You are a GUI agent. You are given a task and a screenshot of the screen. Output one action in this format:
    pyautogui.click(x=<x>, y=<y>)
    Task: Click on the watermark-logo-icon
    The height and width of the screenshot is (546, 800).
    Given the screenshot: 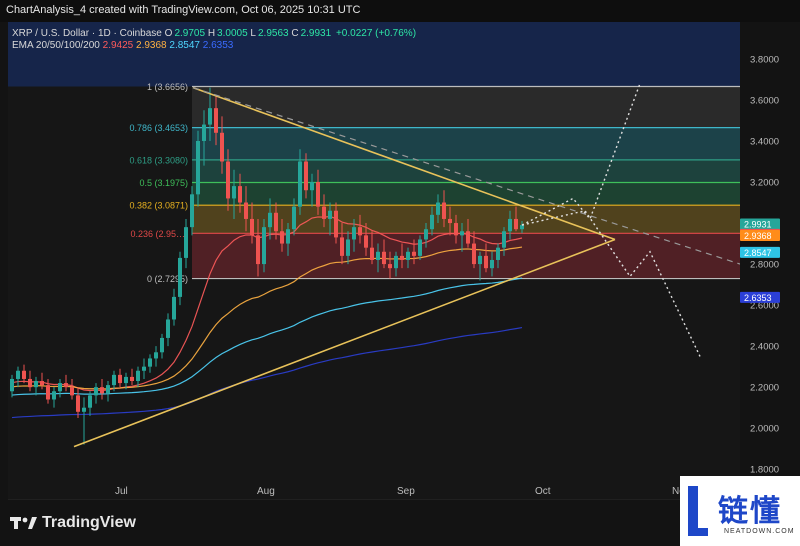 What is the action you would take?
    pyautogui.click(x=698, y=511)
    